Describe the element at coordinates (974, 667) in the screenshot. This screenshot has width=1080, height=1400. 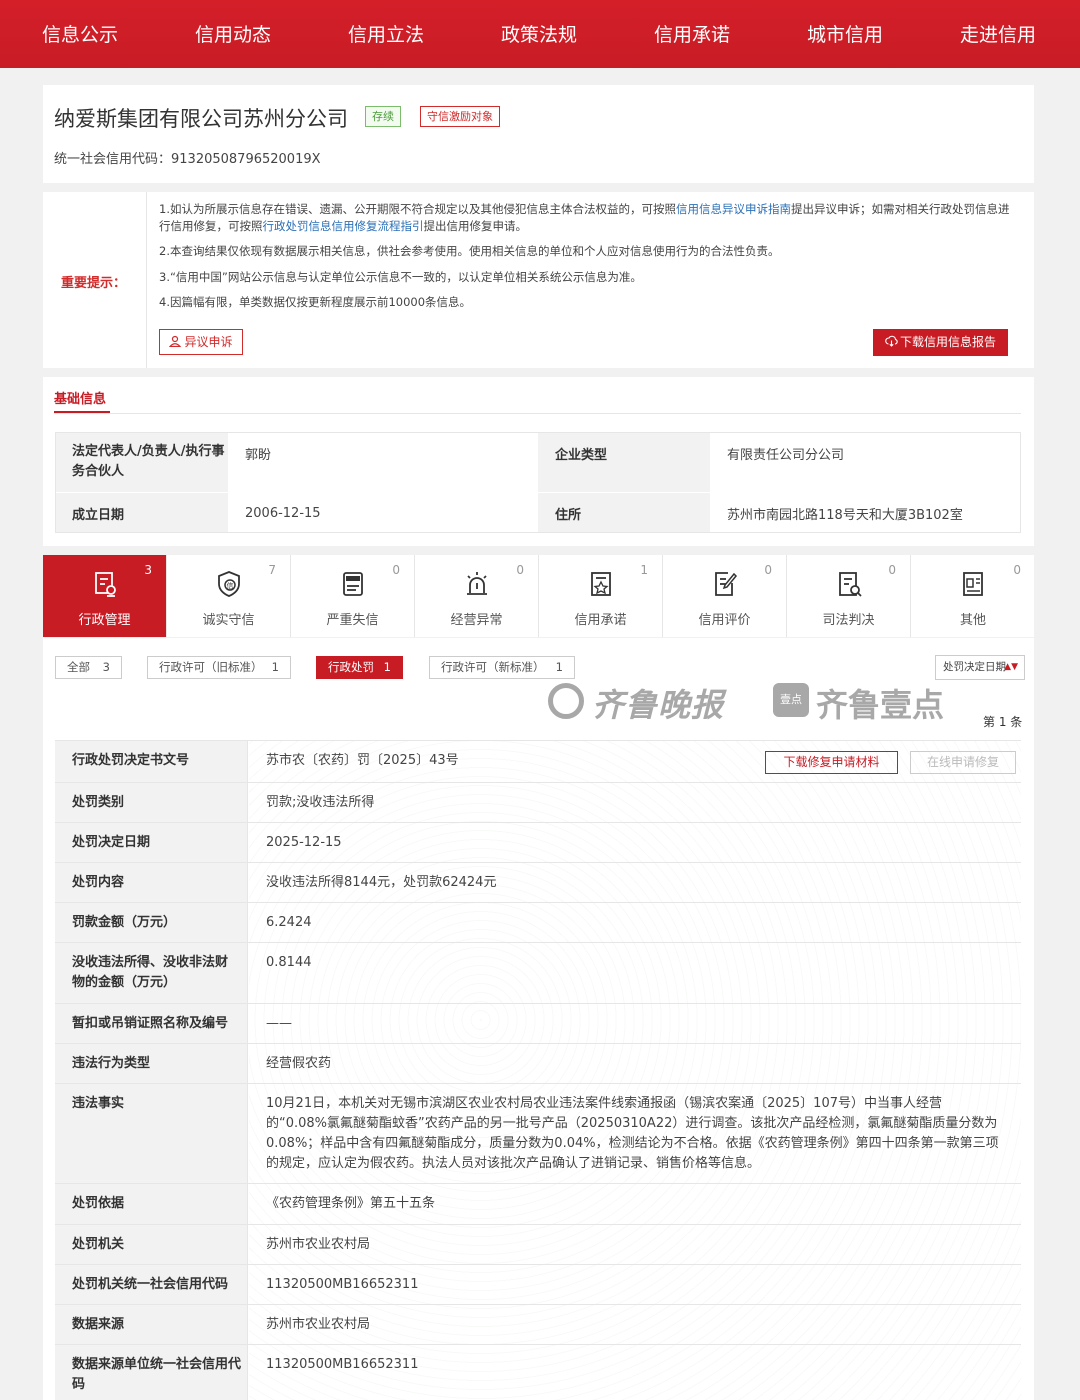
I see `sort-select-value: 处罚决定日期` at that location.